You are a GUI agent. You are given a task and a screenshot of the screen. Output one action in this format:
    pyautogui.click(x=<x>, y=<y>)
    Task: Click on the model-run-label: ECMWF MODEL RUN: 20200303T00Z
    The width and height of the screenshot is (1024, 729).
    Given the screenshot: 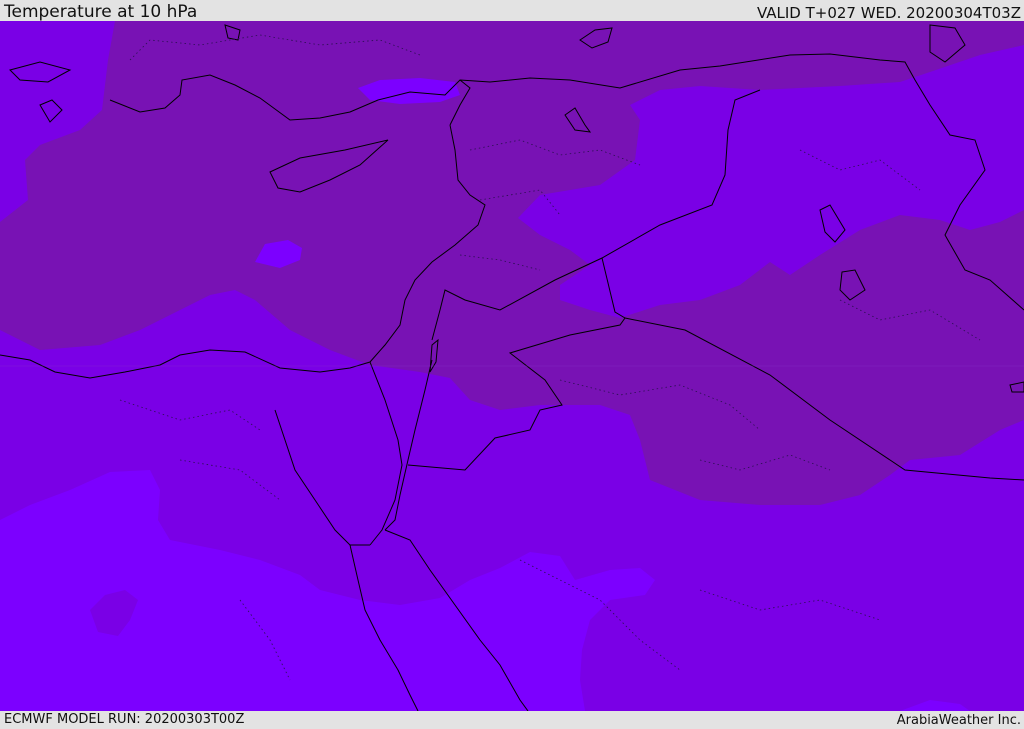 What is the action you would take?
    pyautogui.click(x=124, y=719)
    